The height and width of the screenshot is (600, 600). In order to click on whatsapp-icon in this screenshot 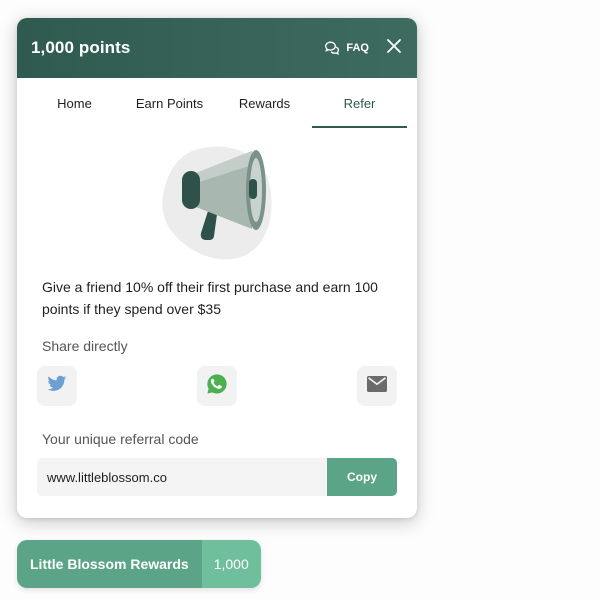, I will do `click(217, 386)`.